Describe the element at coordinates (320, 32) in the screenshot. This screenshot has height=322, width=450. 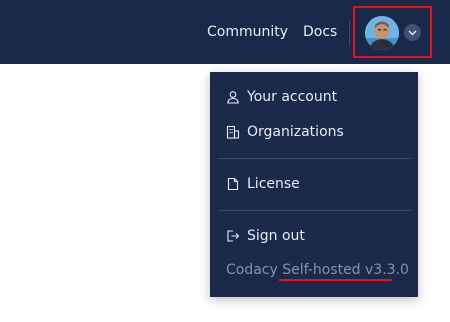
I see `nav-docs-link: Docs` at that location.